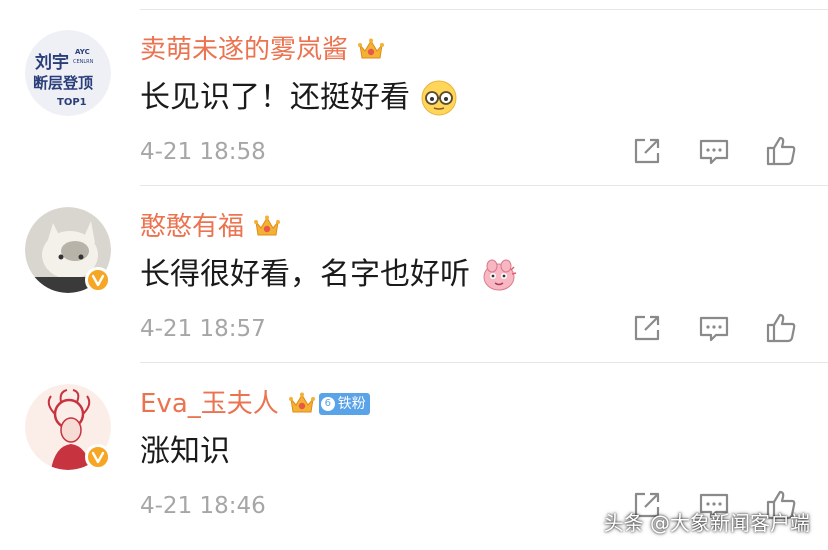 This screenshot has height=550, width=828. Describe the element at coordinates (500, 275) in the screenshot. I see `pink-creature-emoji` at that location.